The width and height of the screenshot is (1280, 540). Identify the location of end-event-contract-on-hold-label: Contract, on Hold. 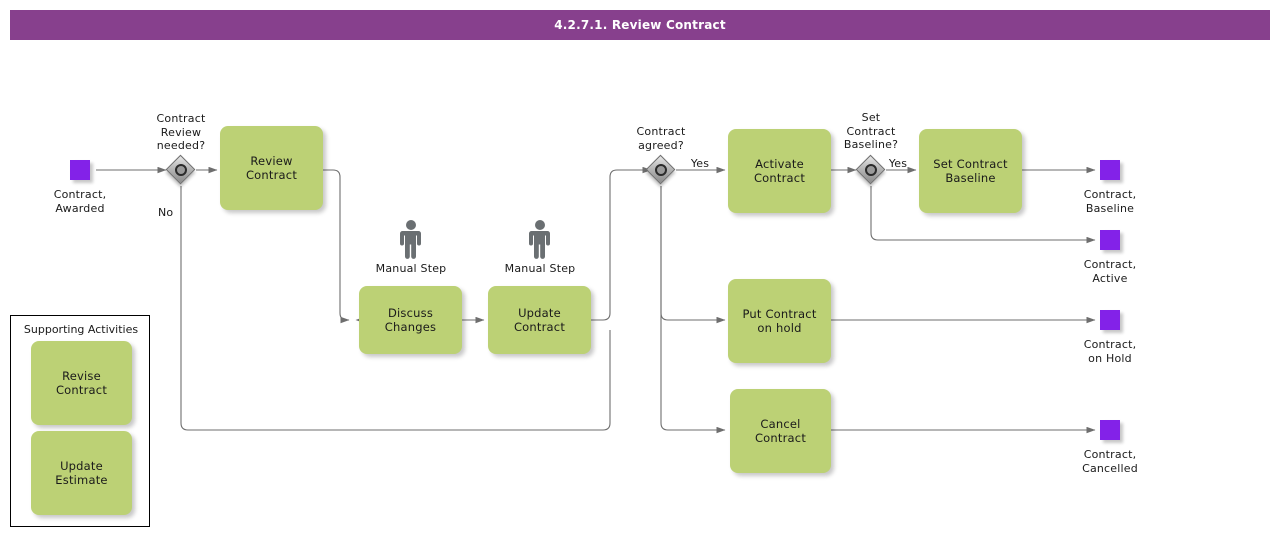
(1110, 351).